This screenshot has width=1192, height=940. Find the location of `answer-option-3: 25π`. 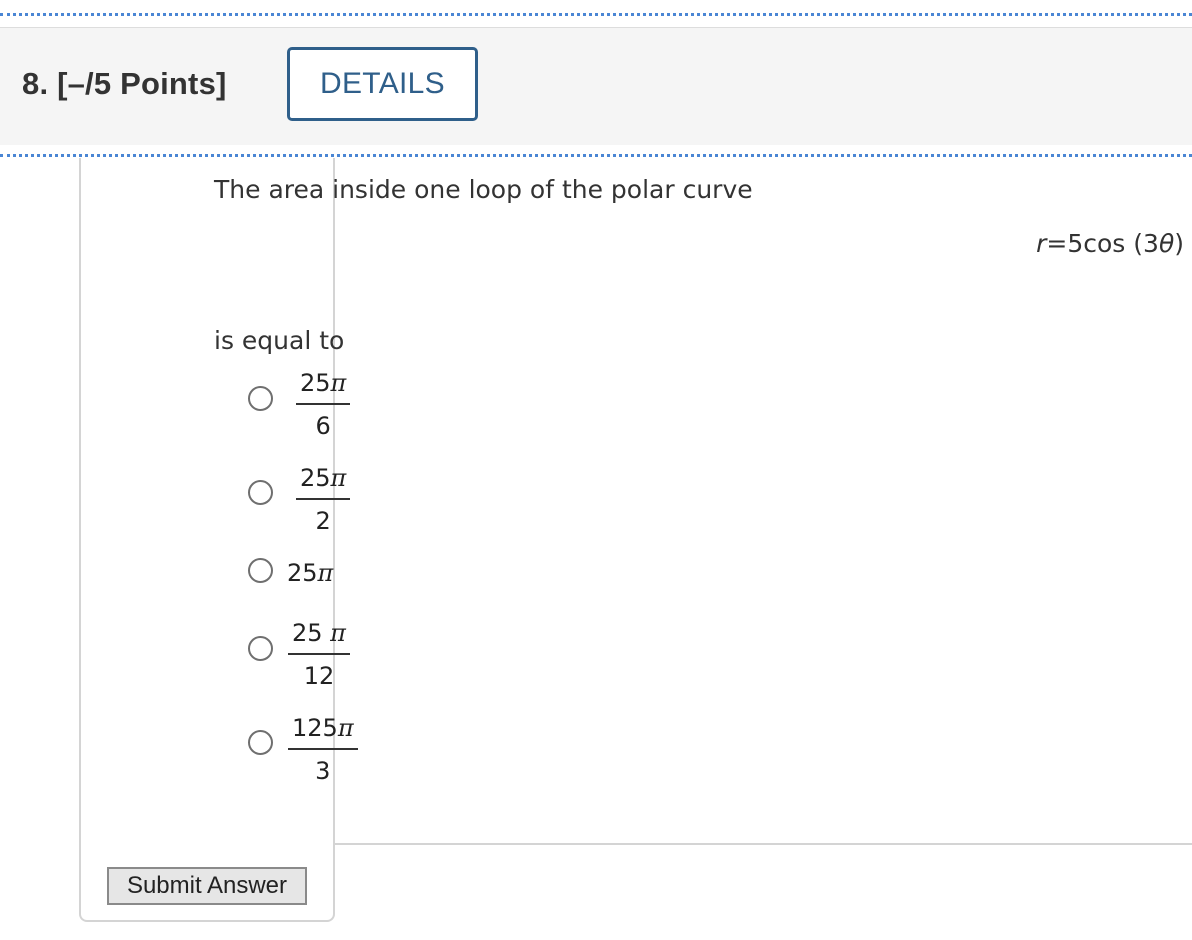

answer-option-3: 25π is located at coordinates (310, 573).